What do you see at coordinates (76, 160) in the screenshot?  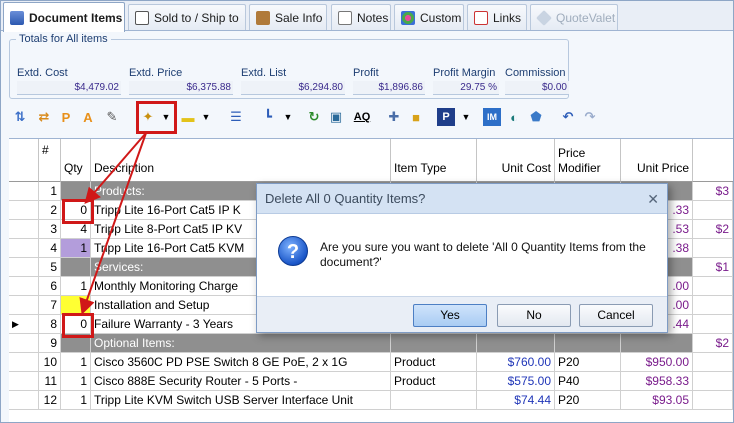 I see `header-qty: Qty` at bounding box center [76, 160].